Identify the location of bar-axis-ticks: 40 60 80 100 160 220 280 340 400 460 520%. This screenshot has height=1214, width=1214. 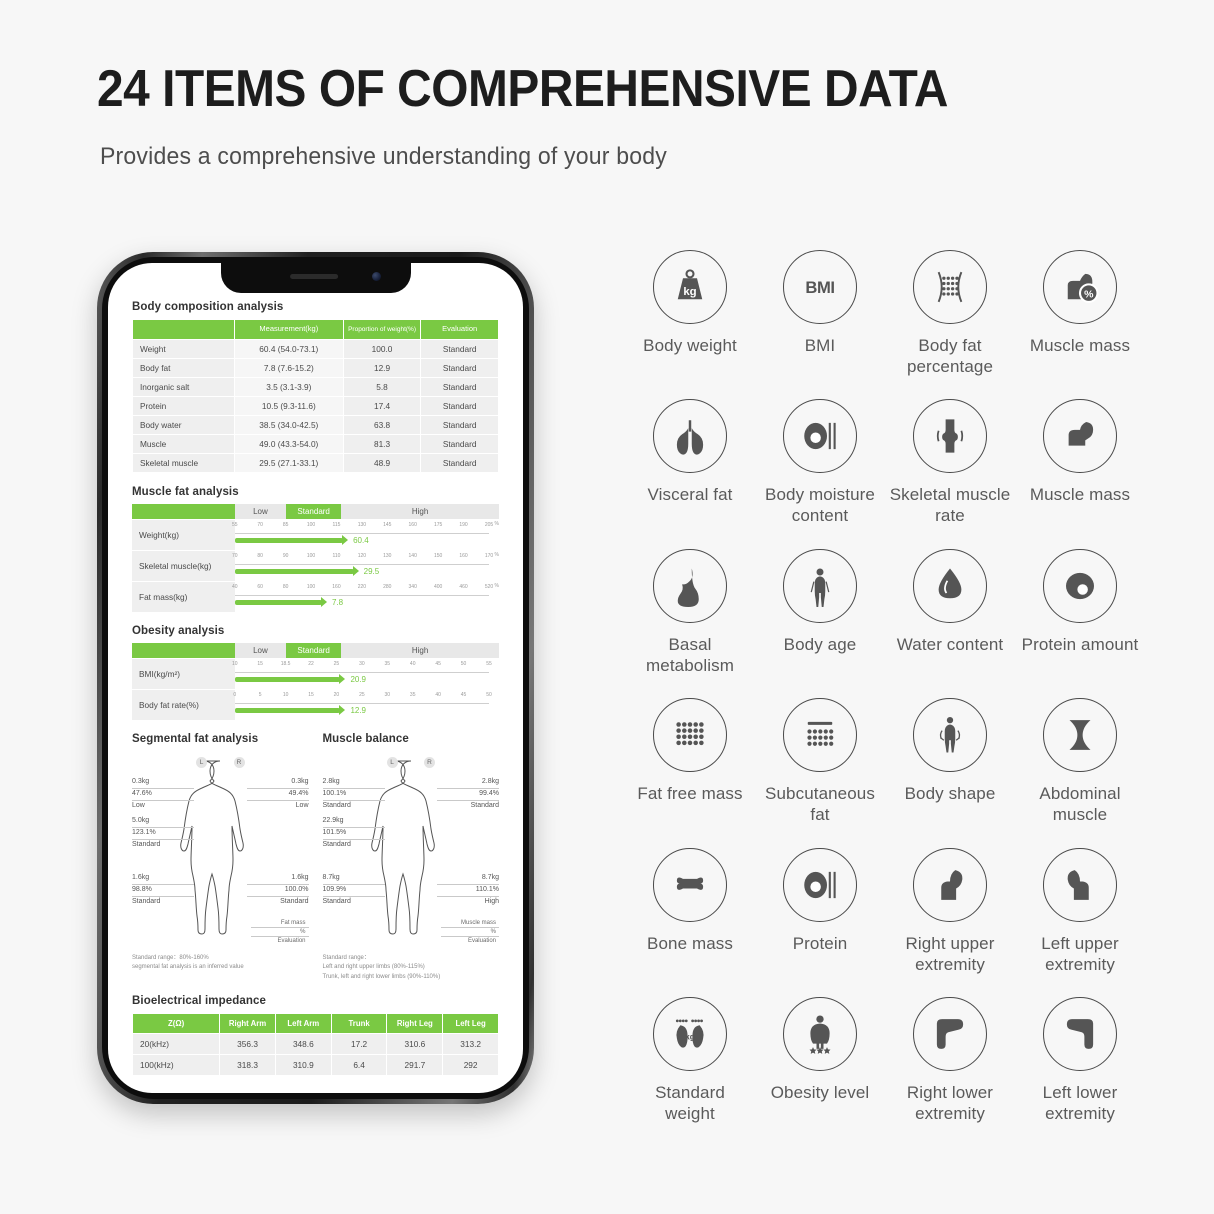
(365, 589).